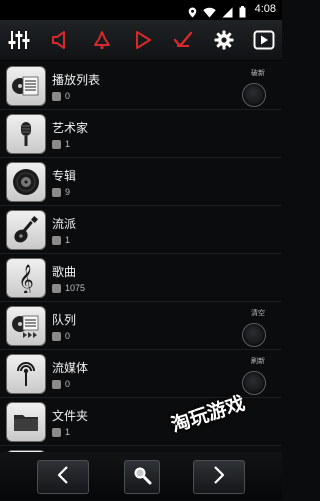 The image size is (320, 501). Describe the element at coordinates (141, 10) in the screenshot. I see `status-bar: 4:08` at that location.